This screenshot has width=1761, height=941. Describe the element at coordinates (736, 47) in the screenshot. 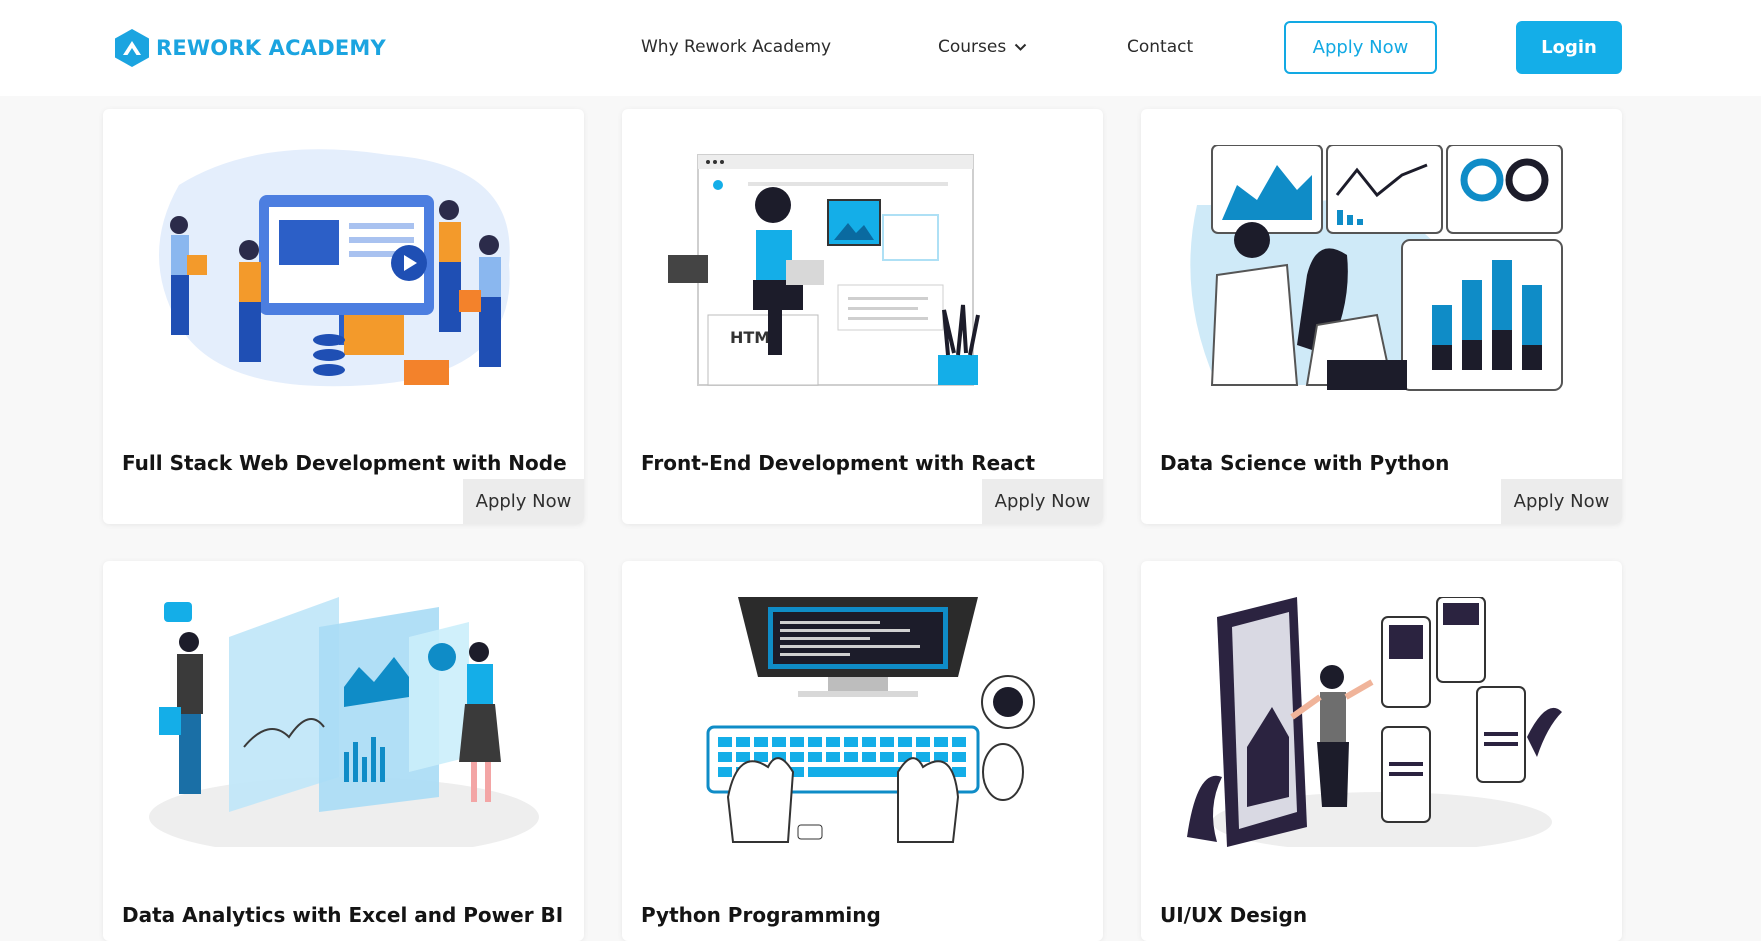

I see `nav-why-rework-academy: Why Rework Academy` at that location.